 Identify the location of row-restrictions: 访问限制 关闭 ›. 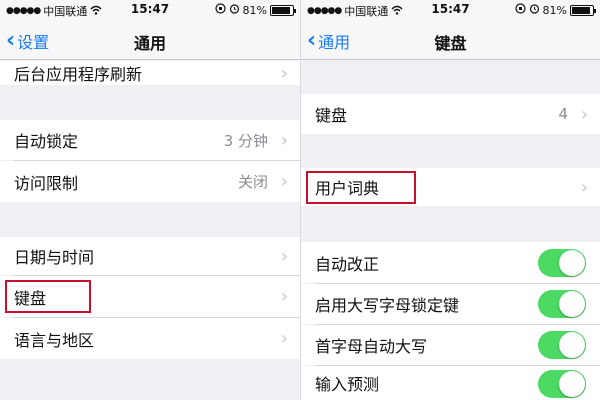
(150, 181).